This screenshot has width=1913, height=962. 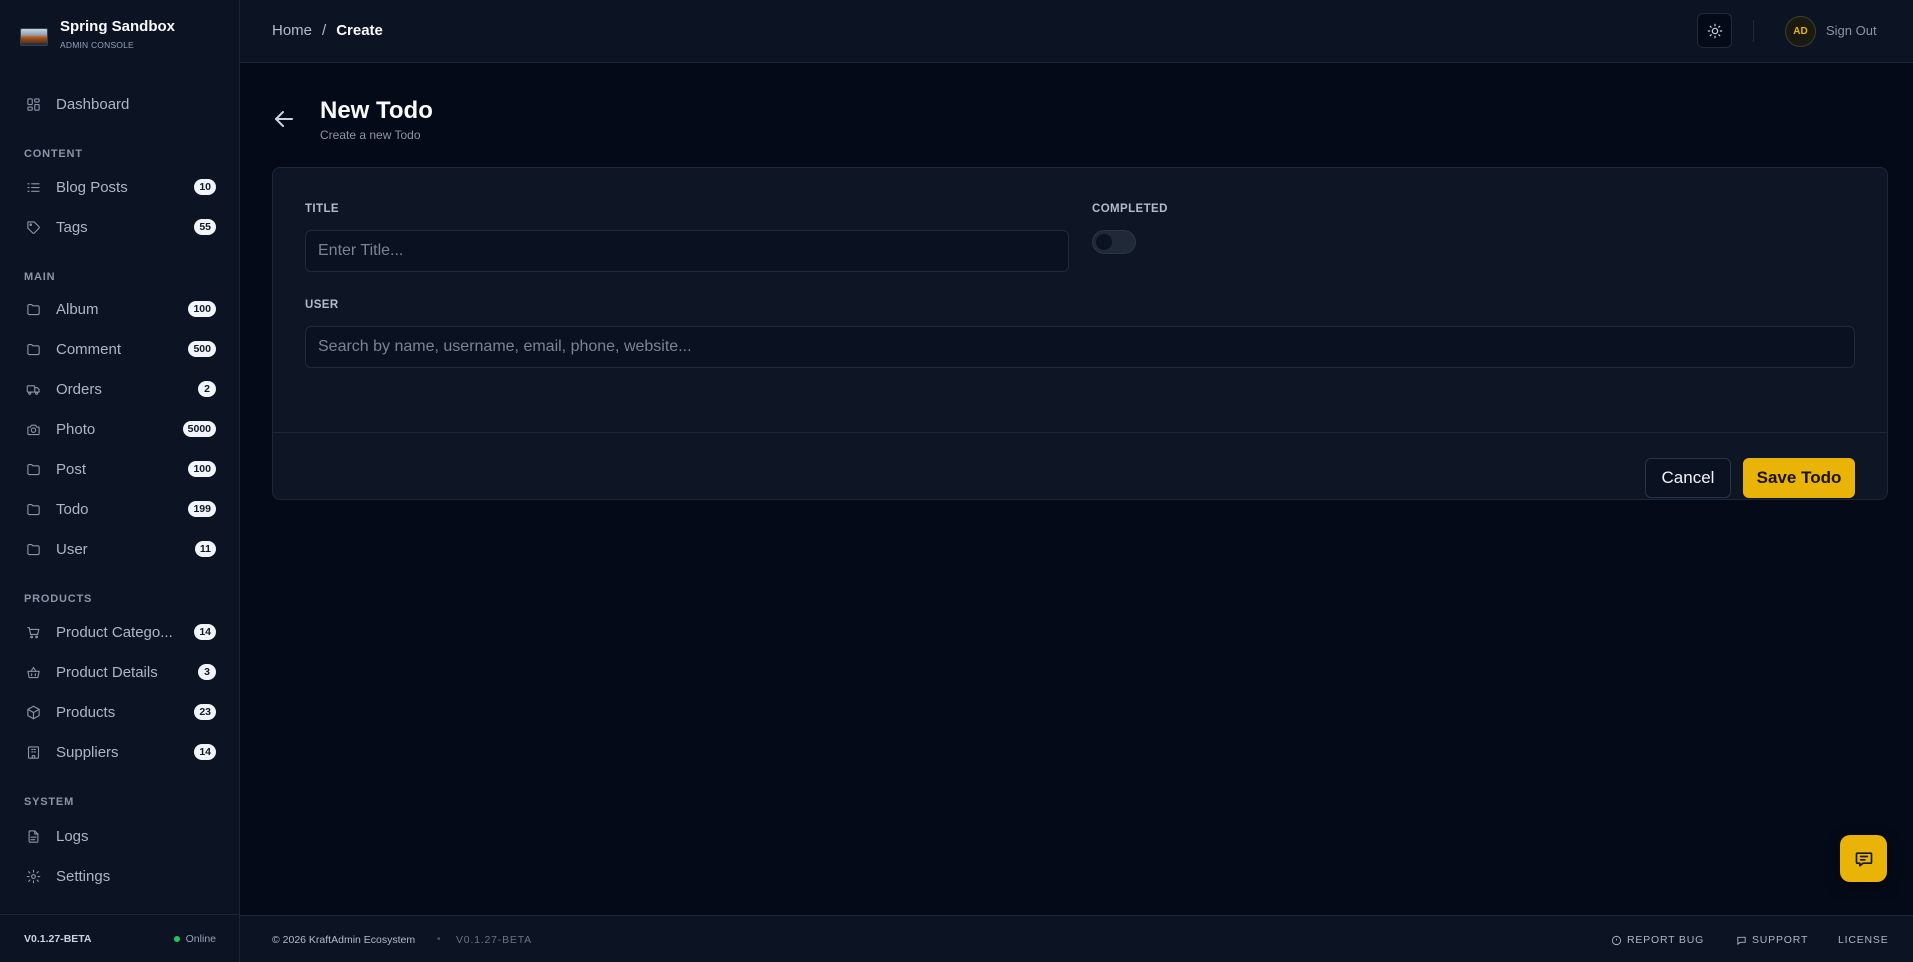 I want to click on sidebar-item-photo: Photo 5000, so click(x=119, y=429).